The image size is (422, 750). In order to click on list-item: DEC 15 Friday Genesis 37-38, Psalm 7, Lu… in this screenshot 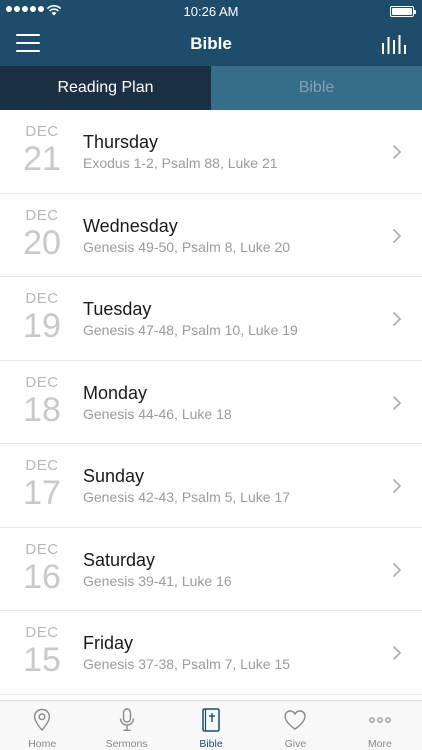, I will do `click(211, 653)`.